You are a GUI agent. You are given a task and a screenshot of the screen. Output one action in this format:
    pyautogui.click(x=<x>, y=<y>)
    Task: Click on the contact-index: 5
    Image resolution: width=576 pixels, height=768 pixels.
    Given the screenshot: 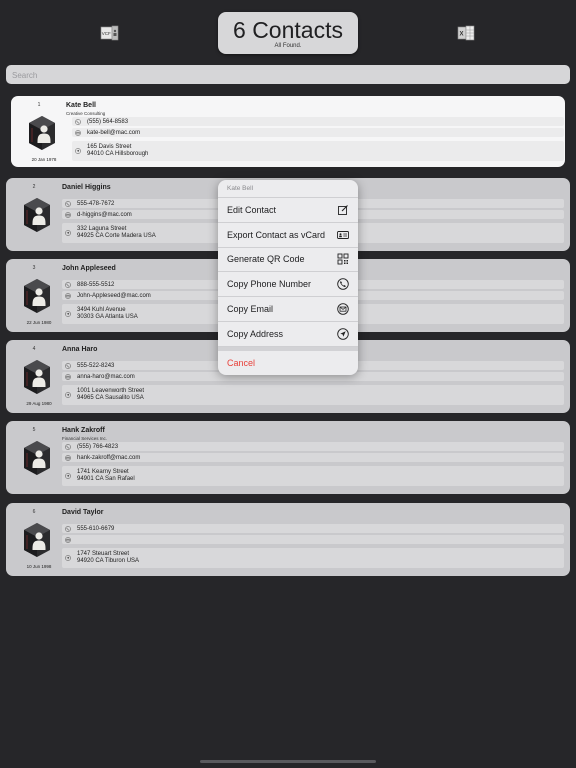 What is the action you would take?
    pyautogui.click(x=34, y=430)
    